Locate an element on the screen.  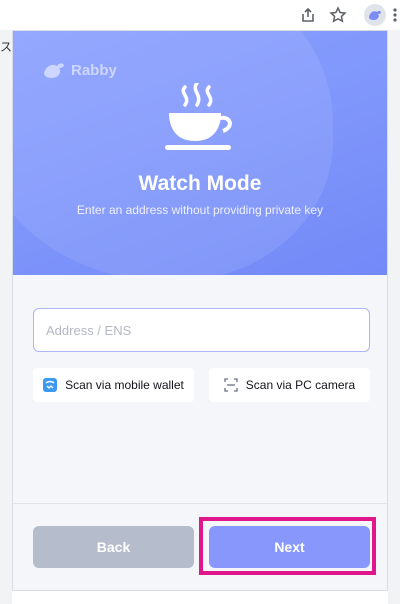
rabby-extension-icon is located at coordinates (375, 15).